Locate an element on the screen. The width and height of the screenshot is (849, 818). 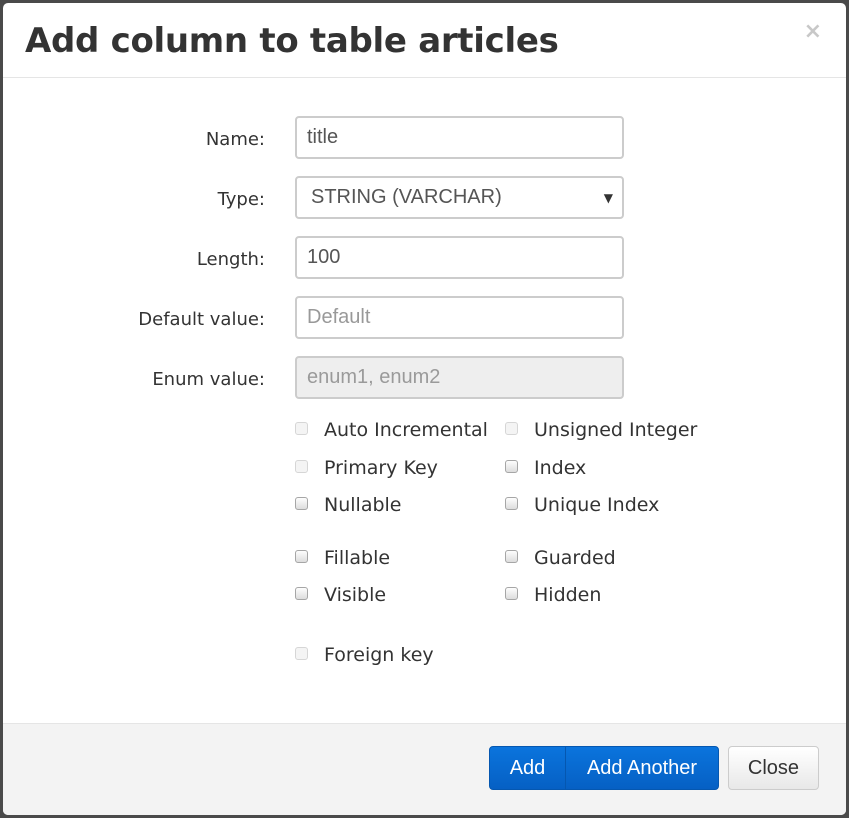
visible-checkbox: Visible is located at coordinates (340, 595).